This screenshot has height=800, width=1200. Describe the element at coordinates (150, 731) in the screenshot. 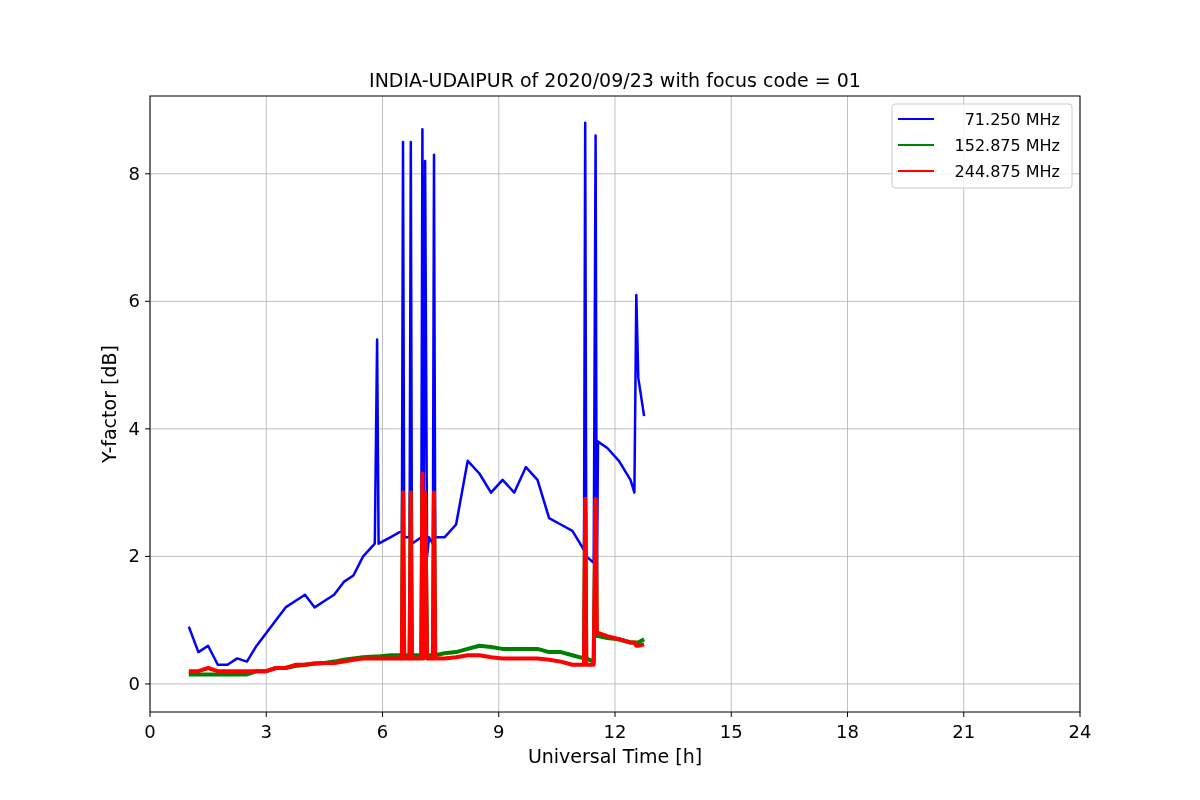

I see `x-tick-label: 0` at that location.